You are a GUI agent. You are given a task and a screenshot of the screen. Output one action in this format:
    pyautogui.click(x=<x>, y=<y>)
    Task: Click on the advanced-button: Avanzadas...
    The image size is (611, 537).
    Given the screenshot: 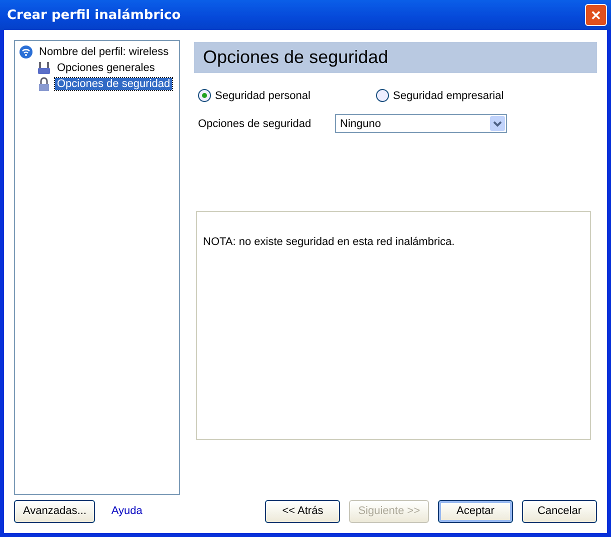 What is the action you would take?
    pyautogui.click(x=55, y=511)
    